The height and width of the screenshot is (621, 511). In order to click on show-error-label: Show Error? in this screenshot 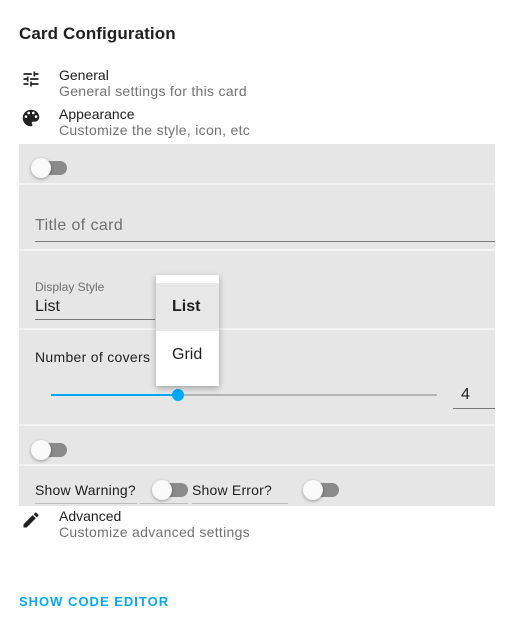, I will do `click(240, 493)`.